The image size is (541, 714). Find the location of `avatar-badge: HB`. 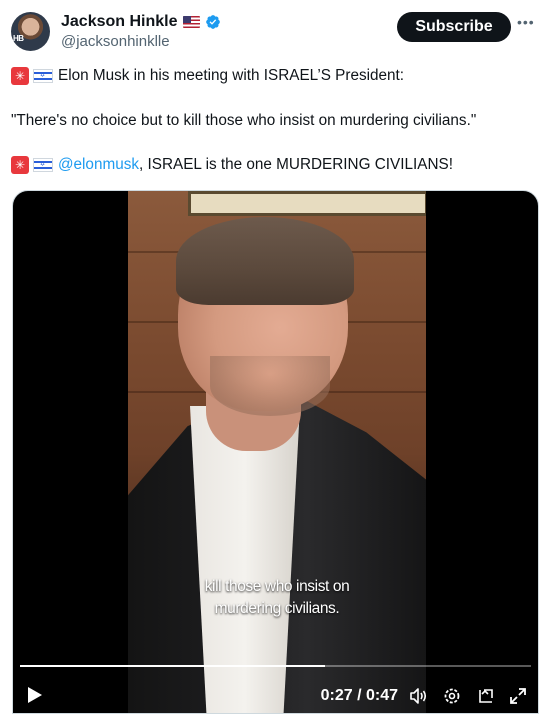

avatar-badge: HB is located at coordinates (18, 38).